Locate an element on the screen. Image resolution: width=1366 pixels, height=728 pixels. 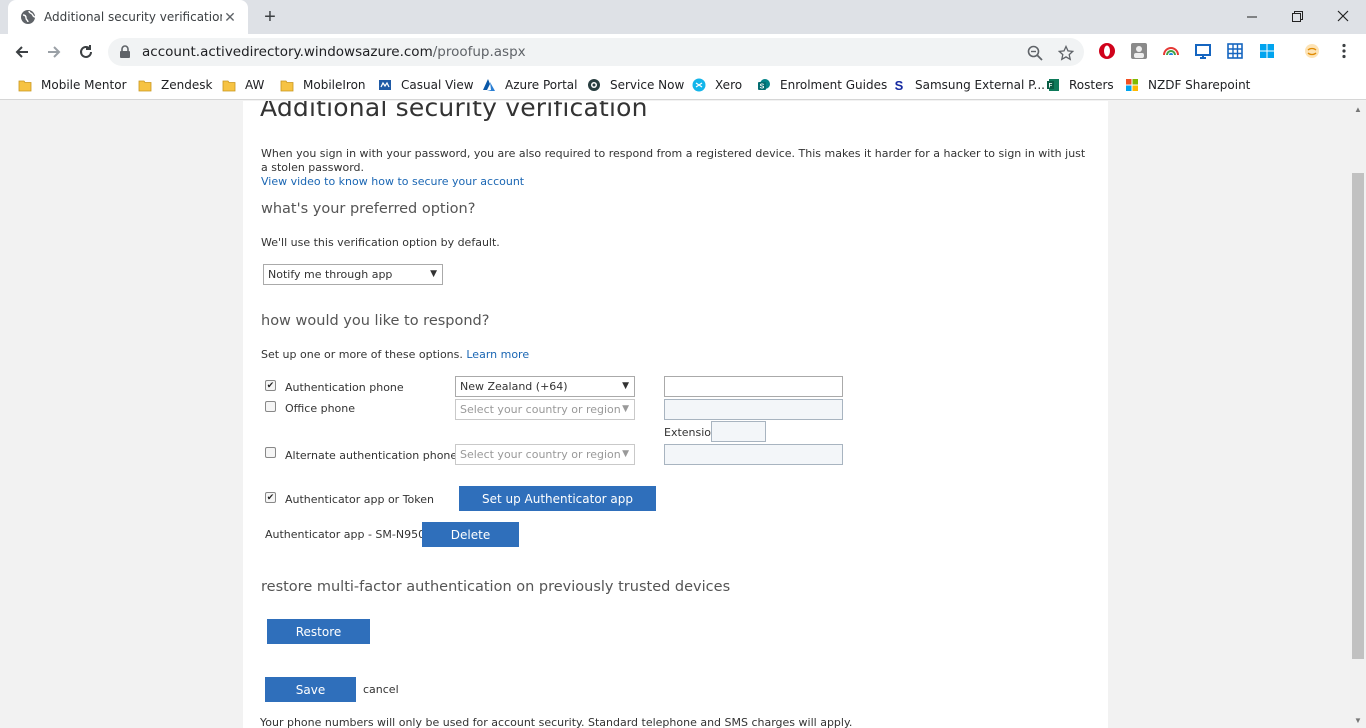
new-tab-button: + is located at coordinates (270, 17).